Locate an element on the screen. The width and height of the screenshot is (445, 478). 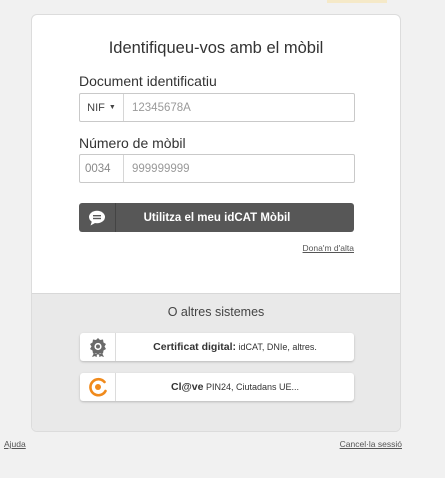
document-type-select: NIF ▼ is located at coordinates (102, 107).